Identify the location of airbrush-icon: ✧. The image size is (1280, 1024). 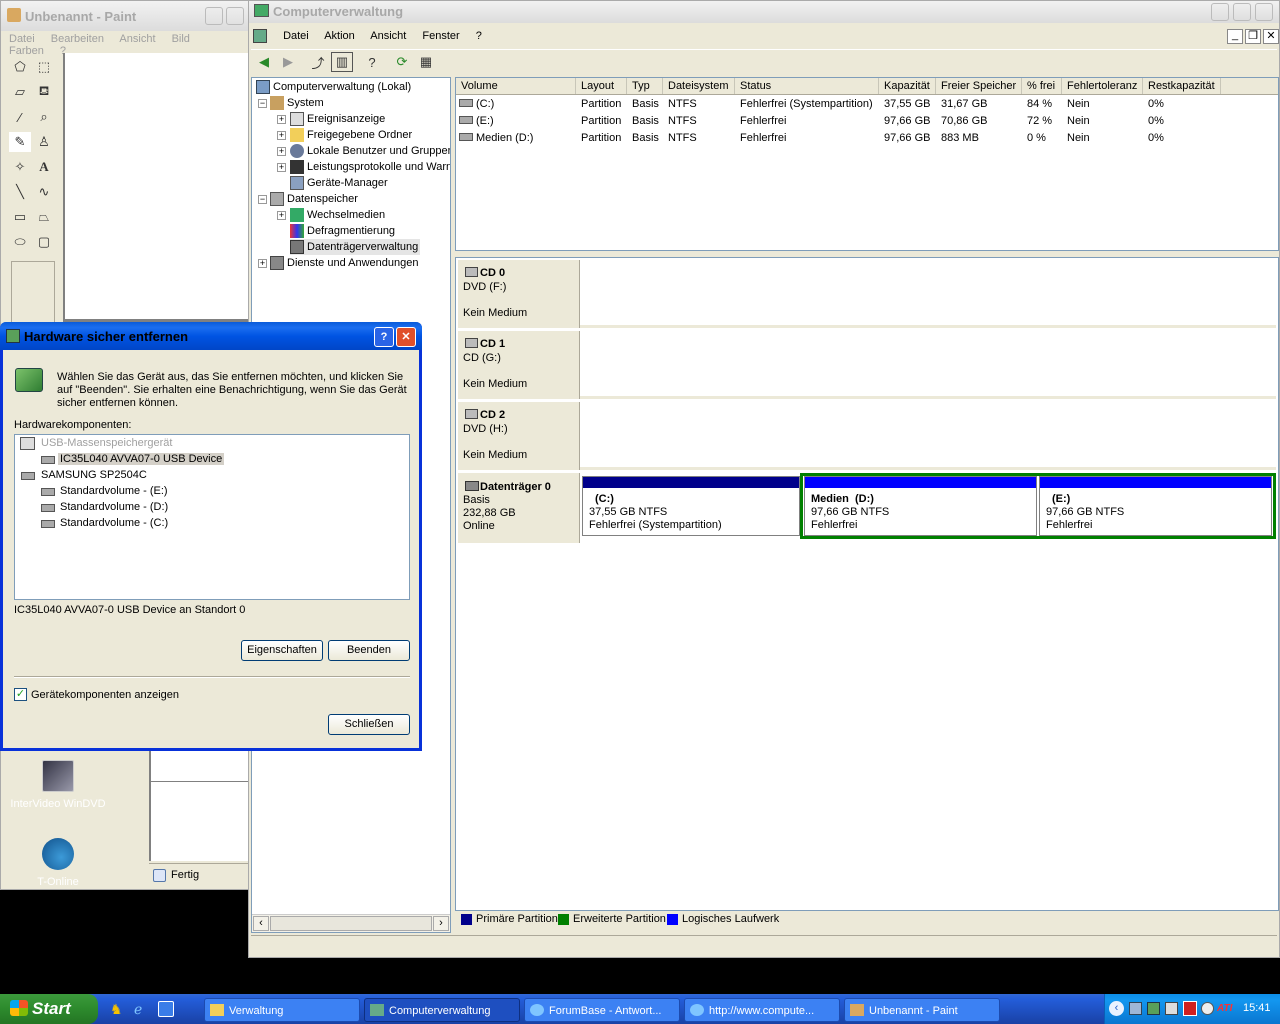
(20, 167).